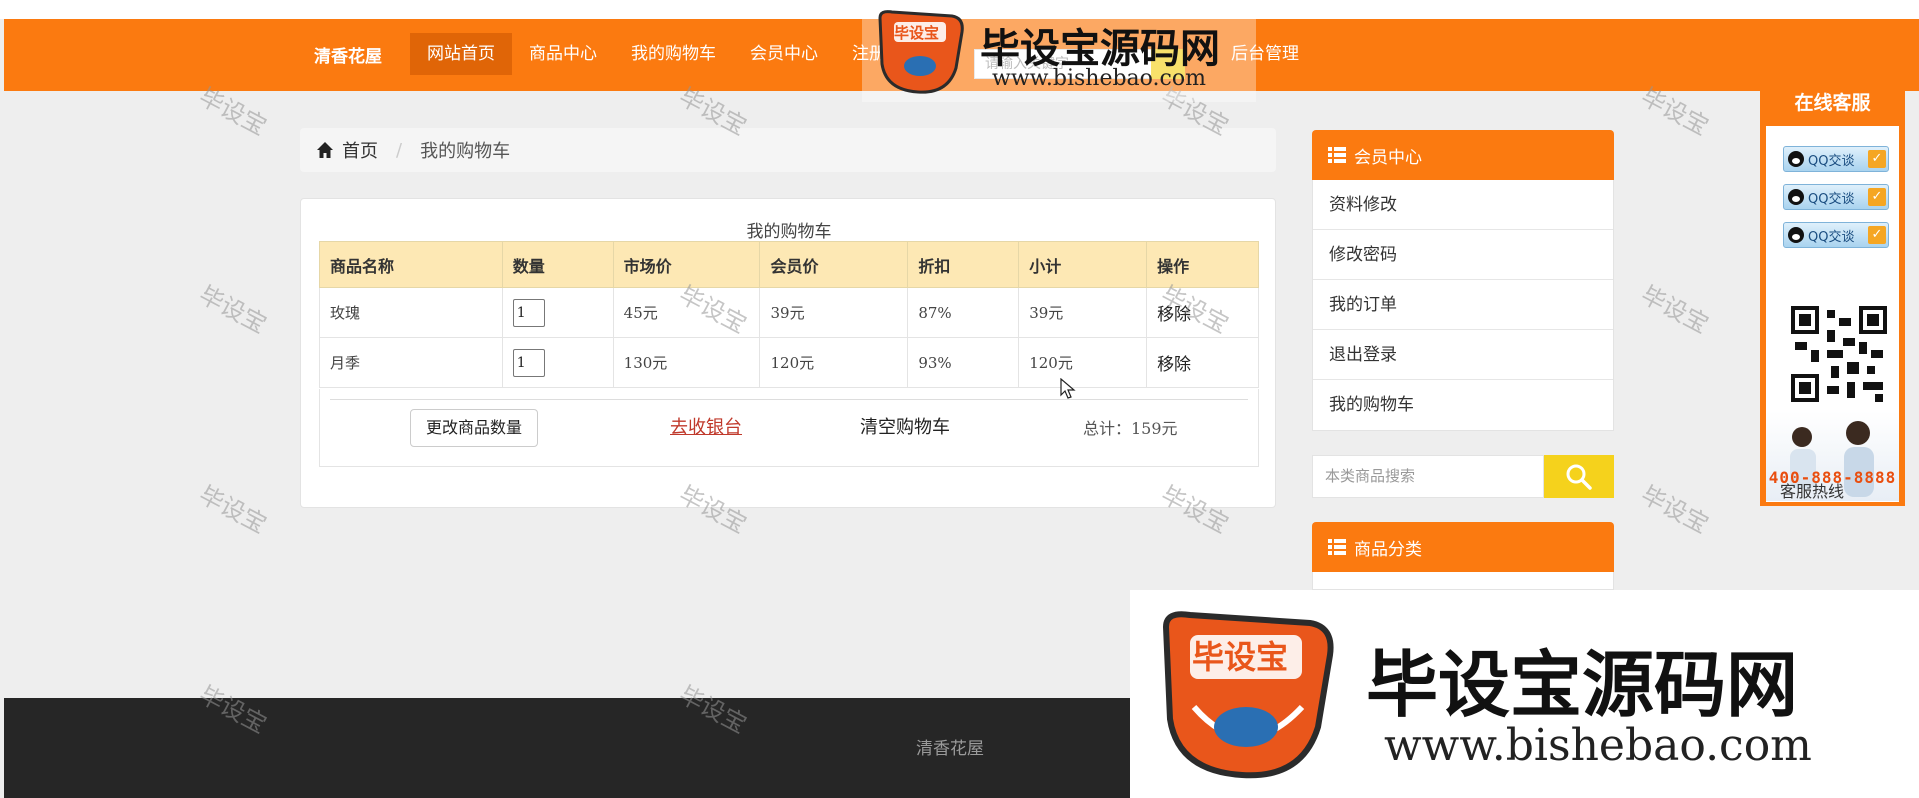 The width and height of the screenshot is (1919, 798). I want to click on column-header-subtotal: 小计, so click(1083, 264).